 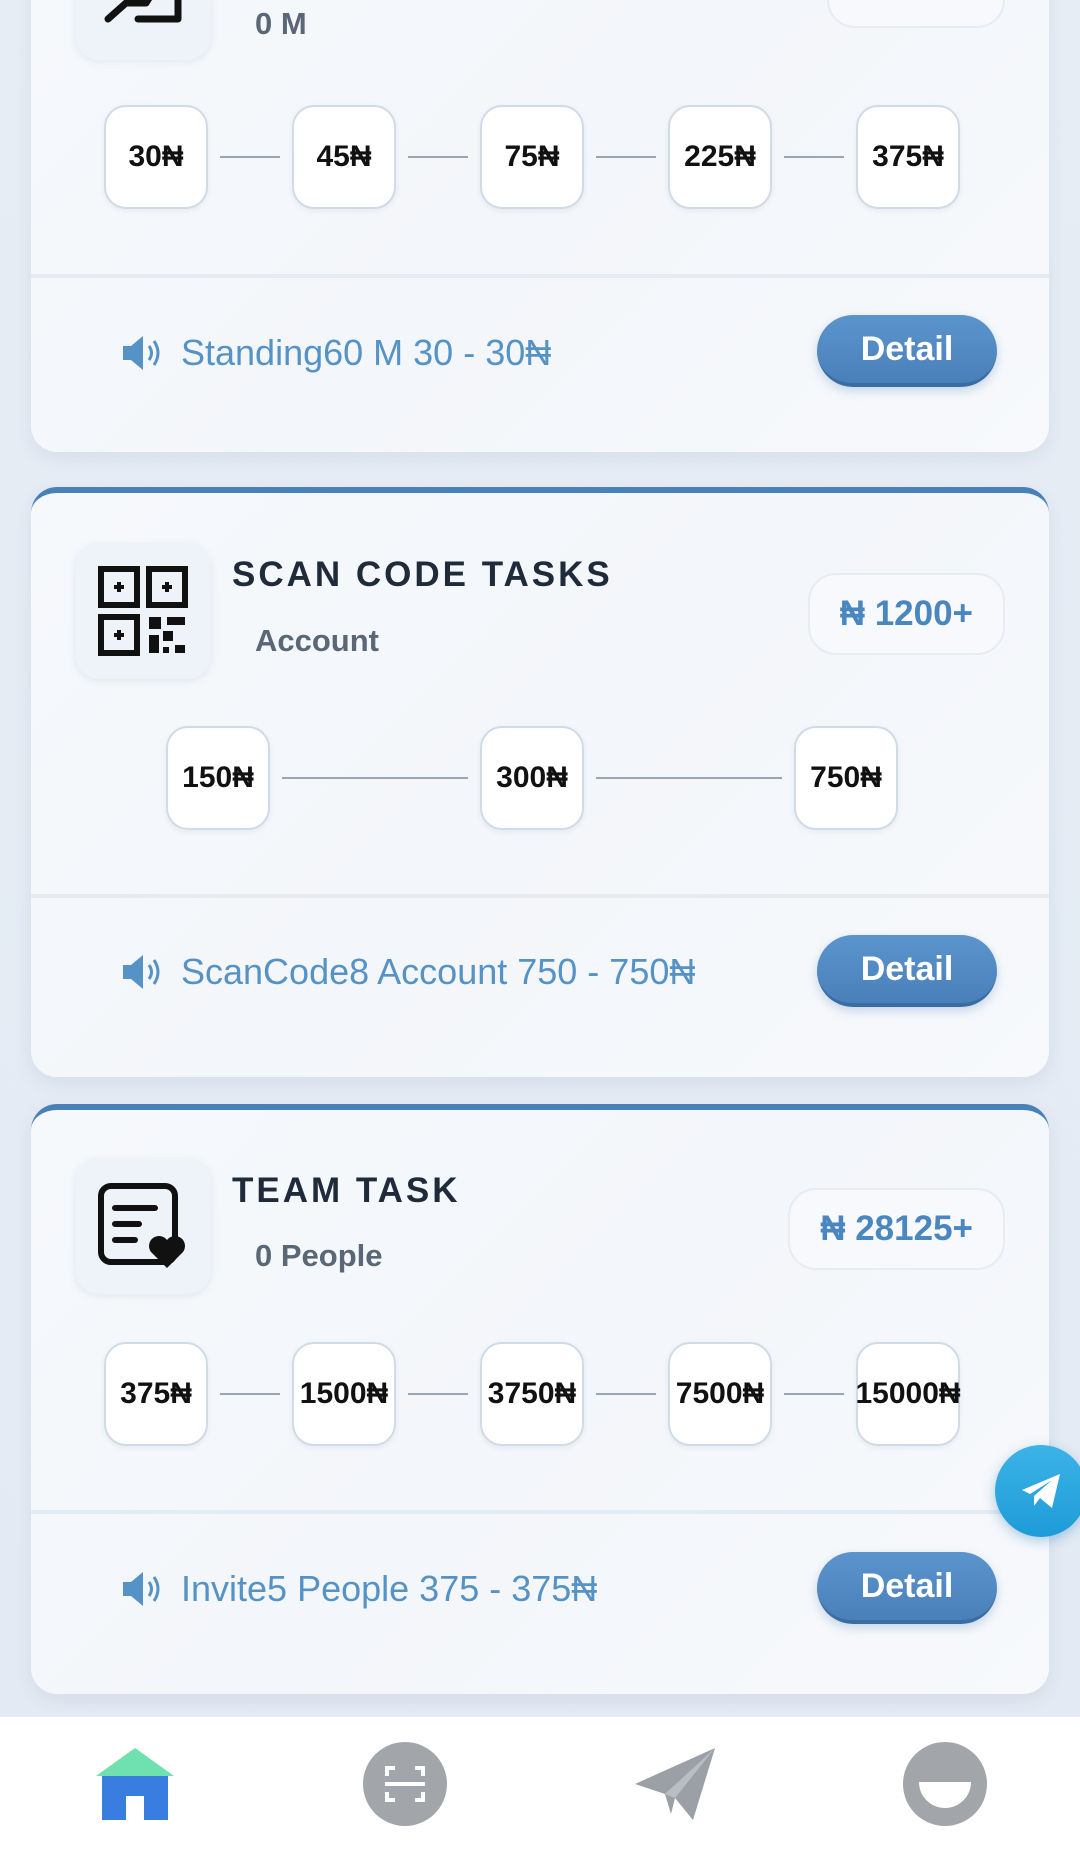 What do you see at coordinates (344, 1394) in the screenshot?
I see `step-badge: 1500₦` at bounding box center [344, 1394].